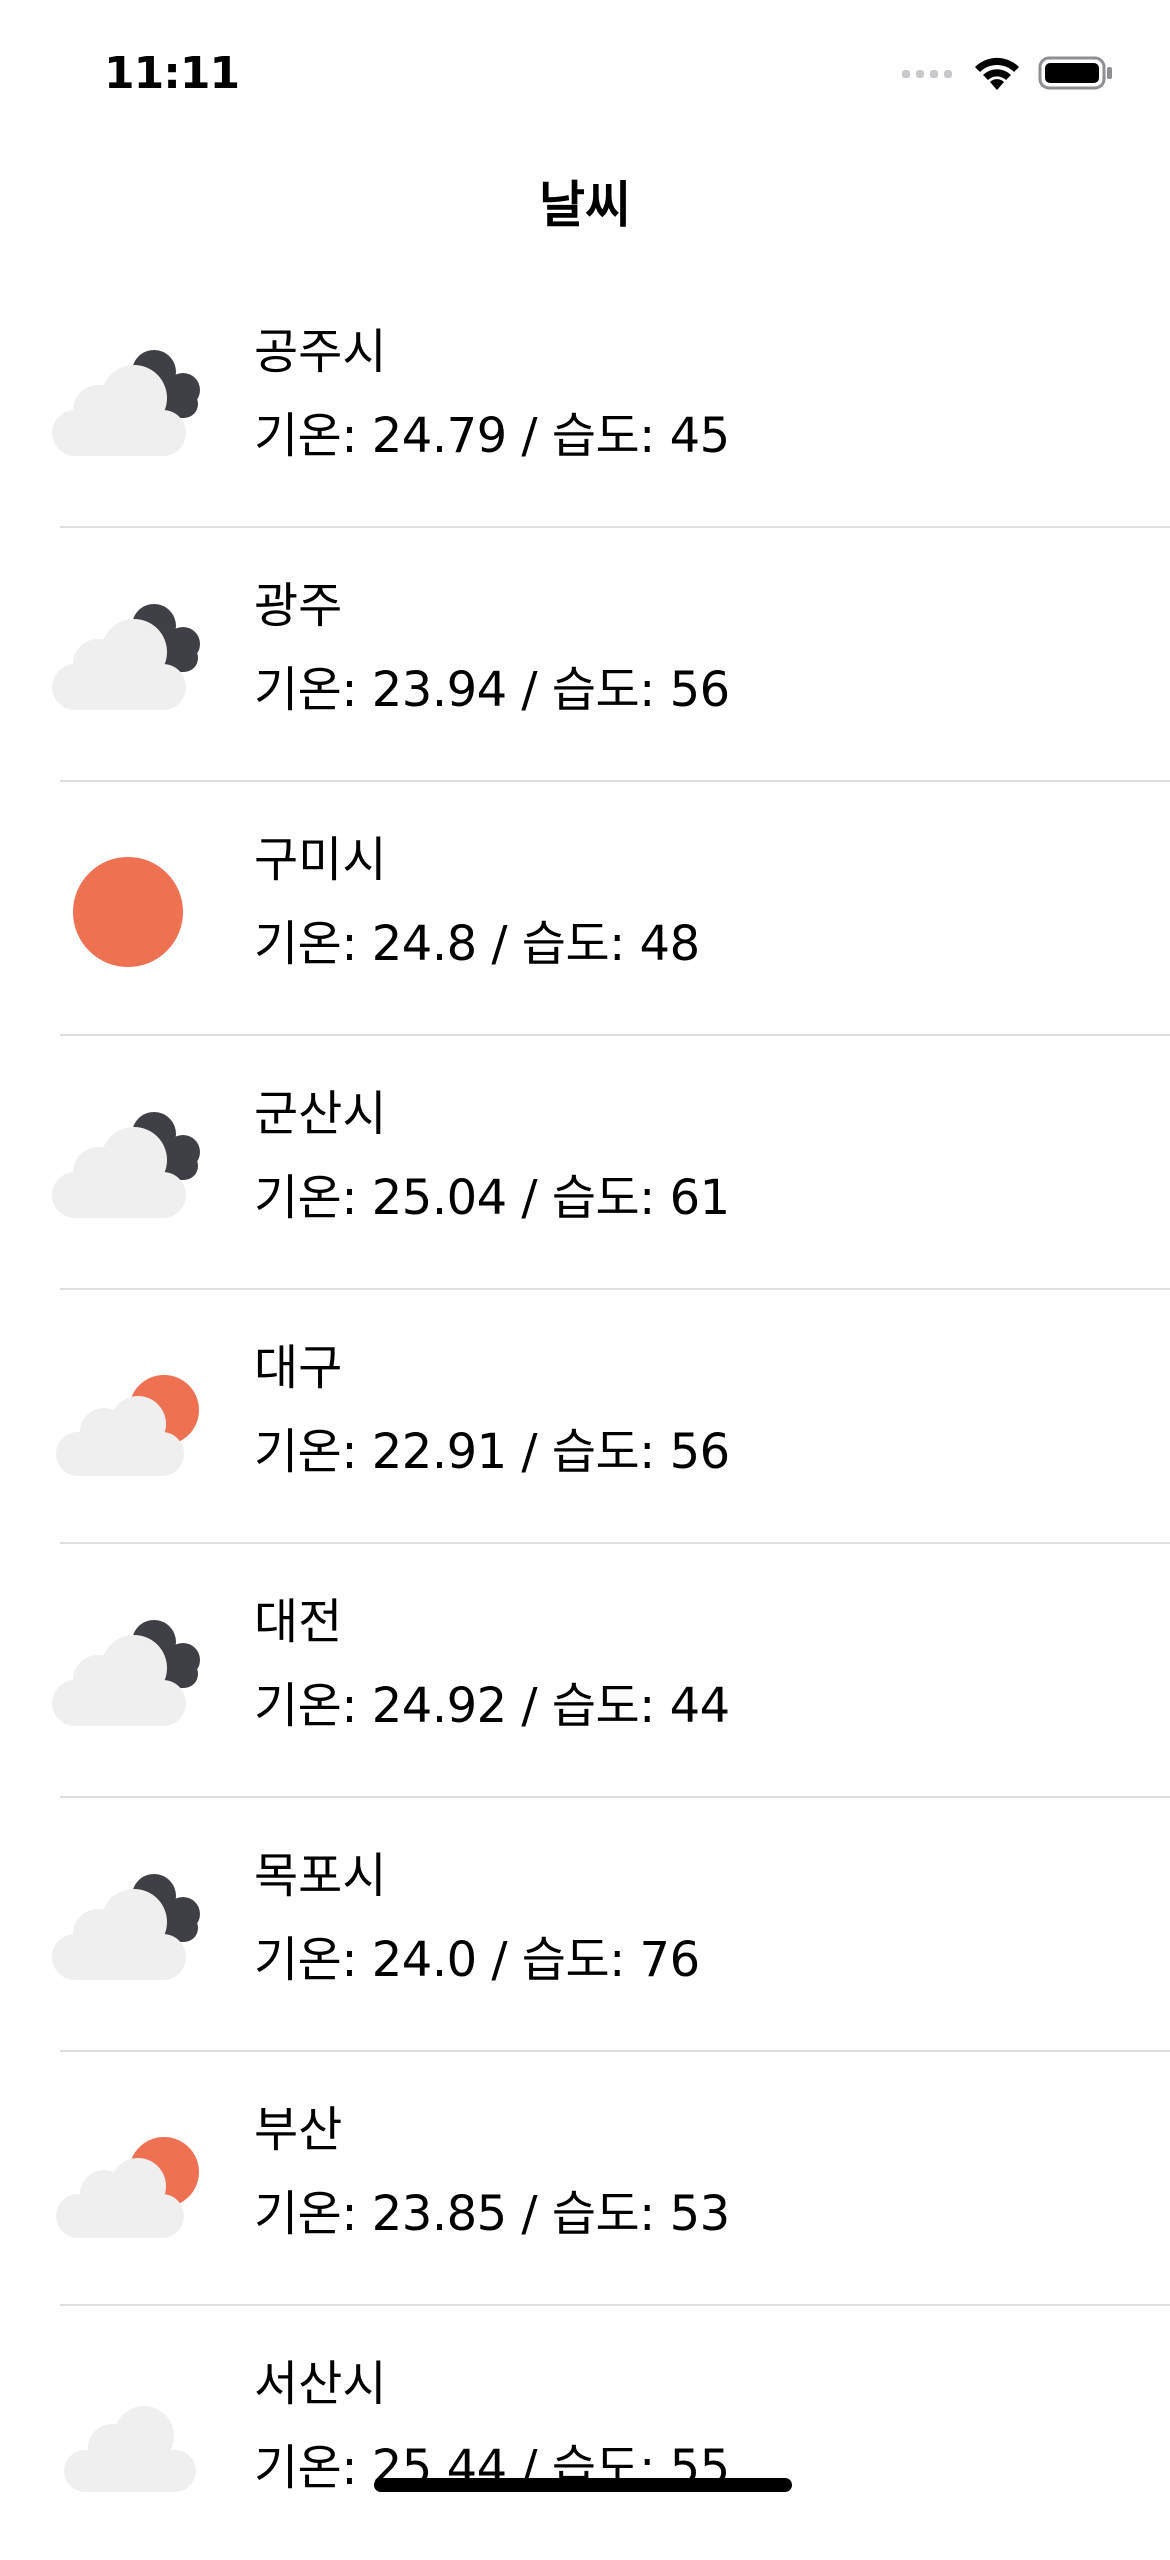 This screenshot has width=1170, height=2560. I want to click on status-bar: 11:11, so click(585, 75).